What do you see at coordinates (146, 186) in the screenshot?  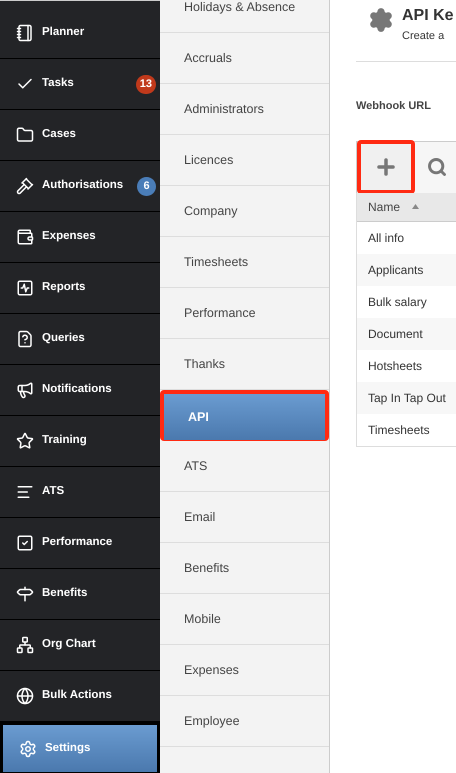 I see `count-badge: 6` at bounding box center [146, 186].